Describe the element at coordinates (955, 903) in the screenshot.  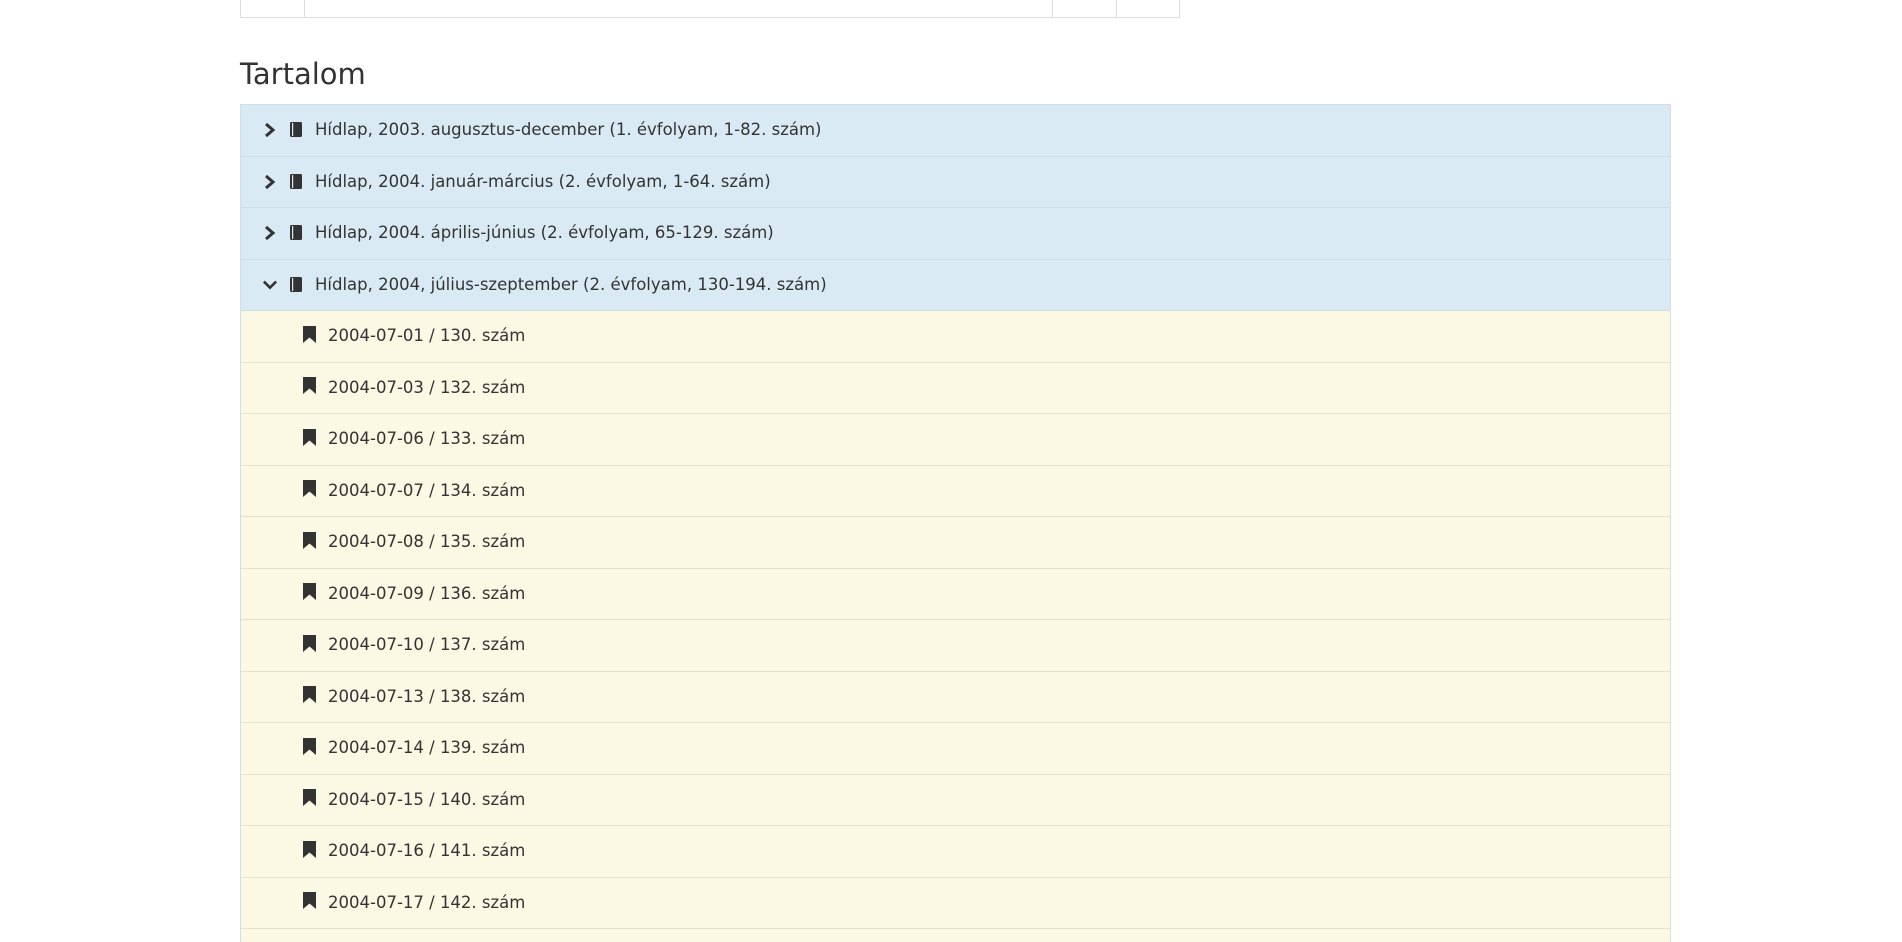
I see `issue-row: 2004-07-17 / 142. szám` at that location.